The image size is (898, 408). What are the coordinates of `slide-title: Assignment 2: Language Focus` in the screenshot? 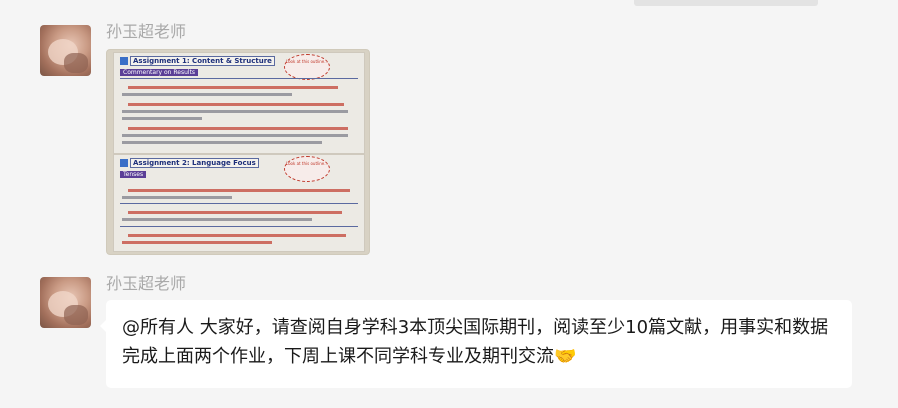 It's located at (194, 163).